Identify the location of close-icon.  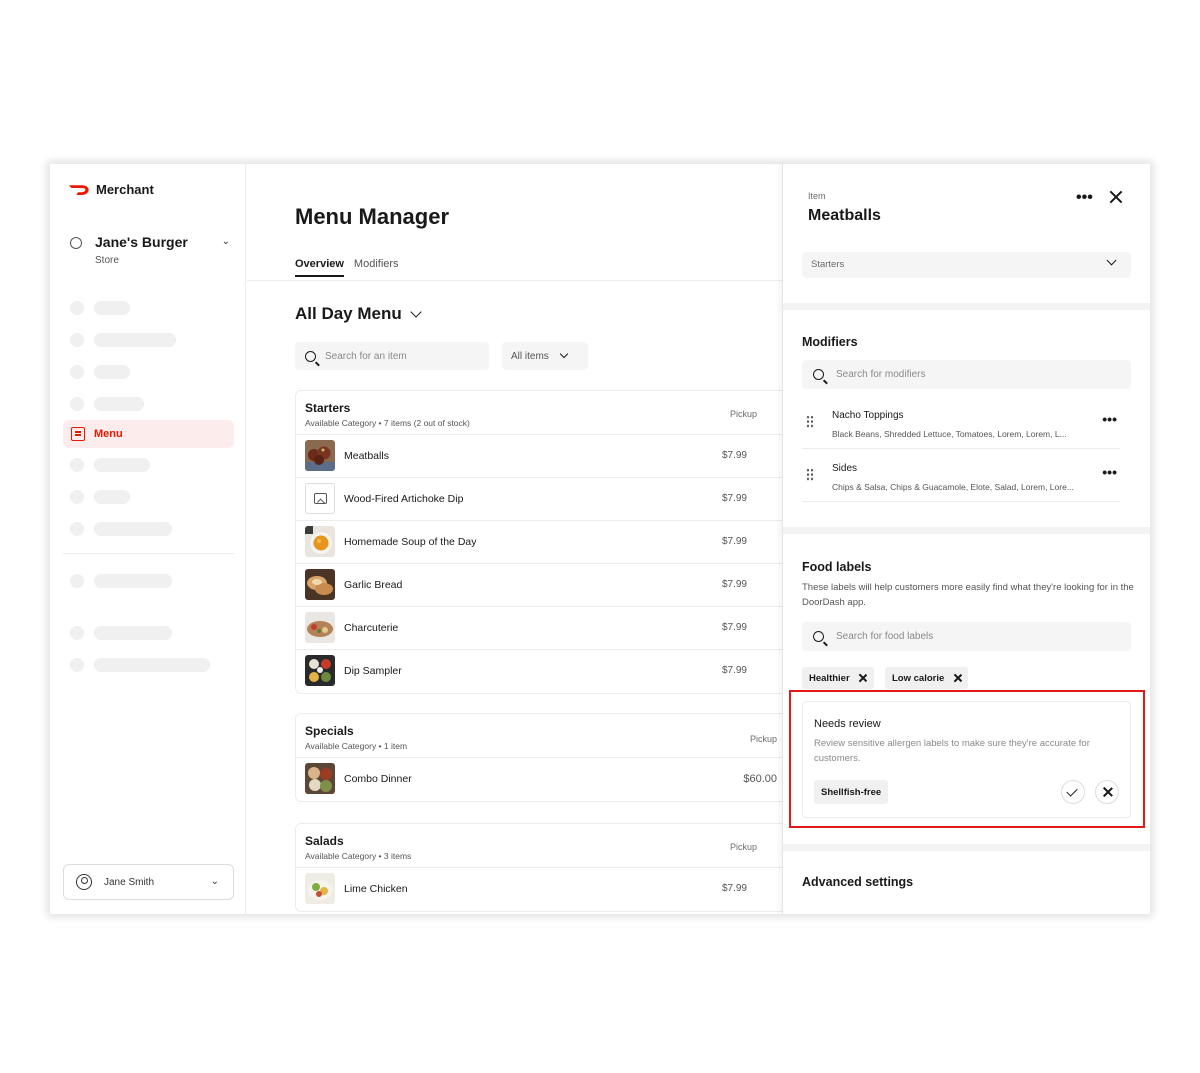
(1116, 197).